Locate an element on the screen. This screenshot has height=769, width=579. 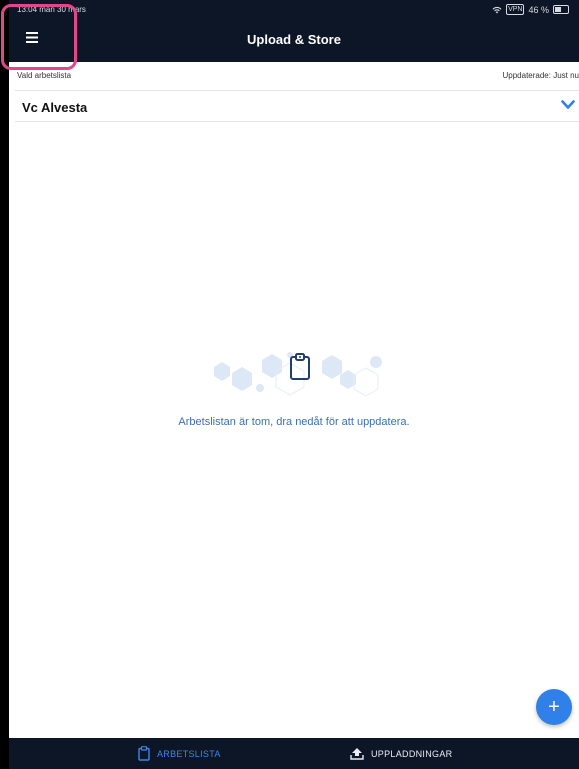
wifi-icon is located at coordinates (497, 9).